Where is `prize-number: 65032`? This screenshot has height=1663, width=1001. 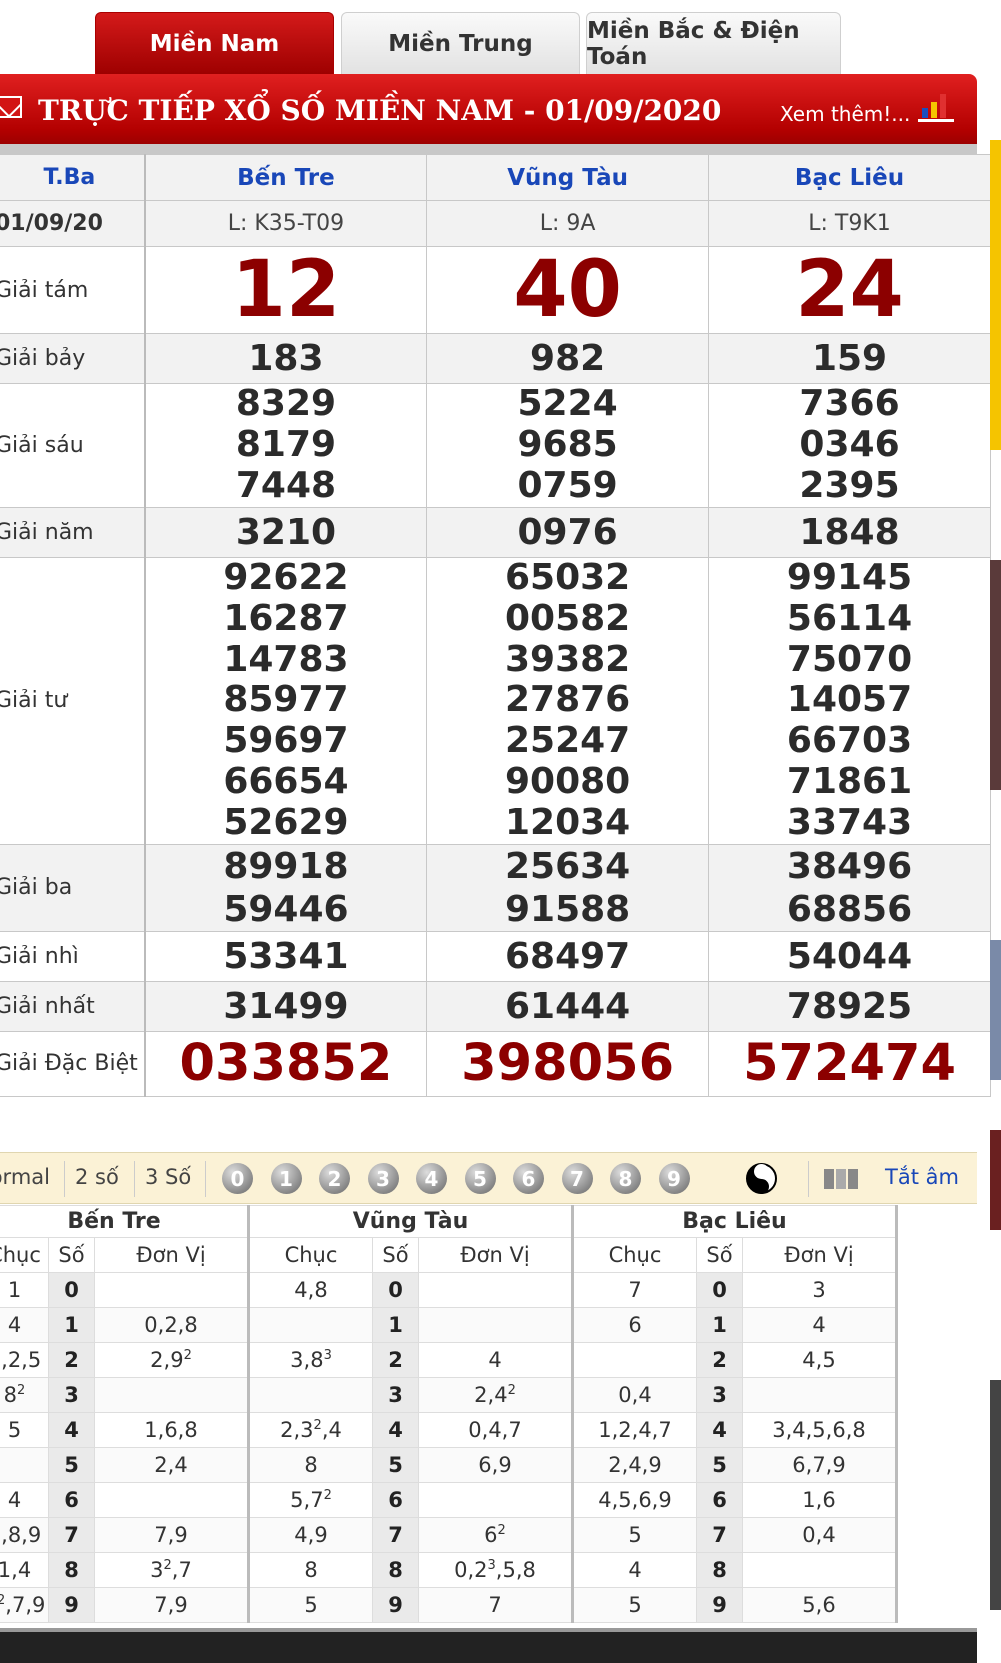
prize-number: 65032 is located at coordinates (567, 577).